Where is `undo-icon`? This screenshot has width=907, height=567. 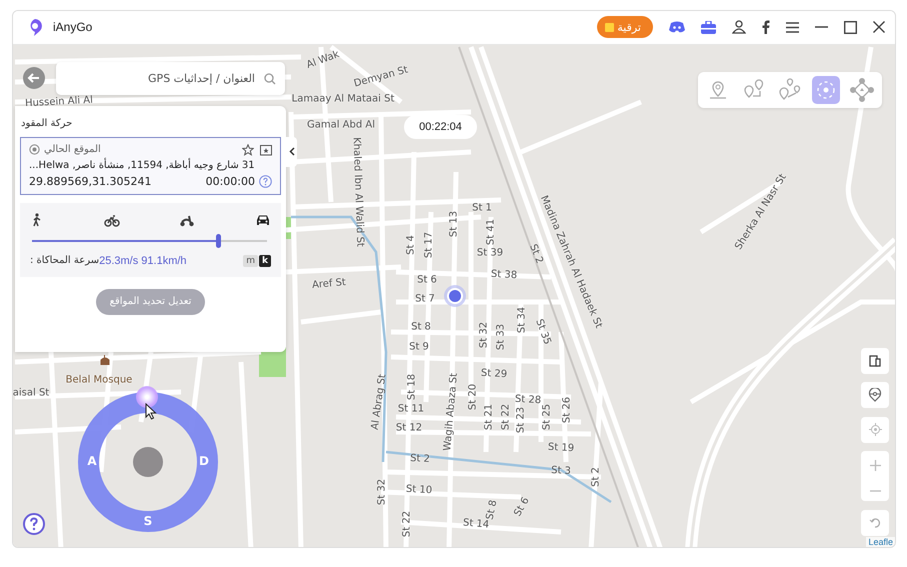 undo-icon is located at coordinates (875, 522).